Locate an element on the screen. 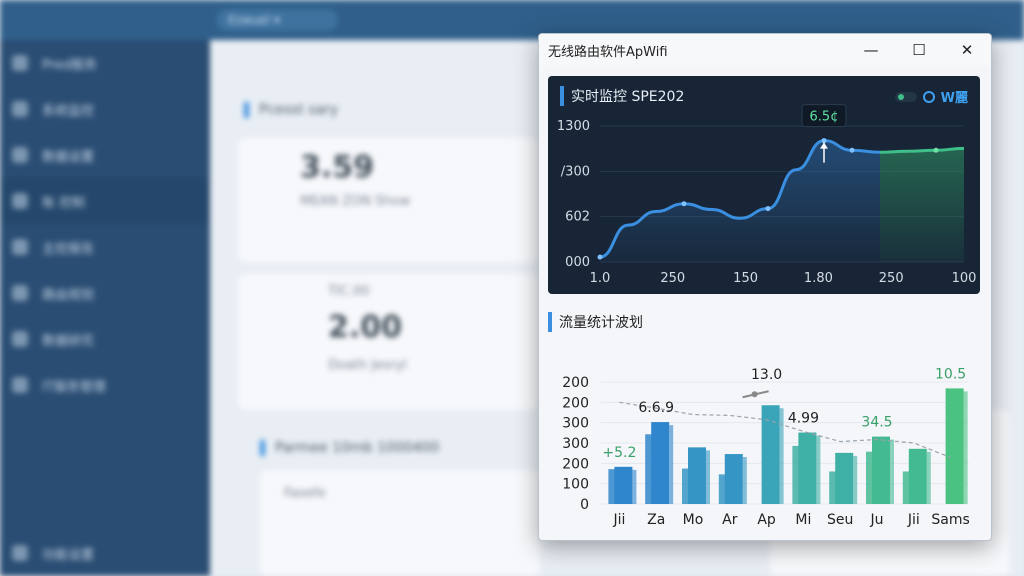 This screenshot has height=576, width=1024. background-sidebar-footer: 功能设置 is located at coordinates (105, 553).